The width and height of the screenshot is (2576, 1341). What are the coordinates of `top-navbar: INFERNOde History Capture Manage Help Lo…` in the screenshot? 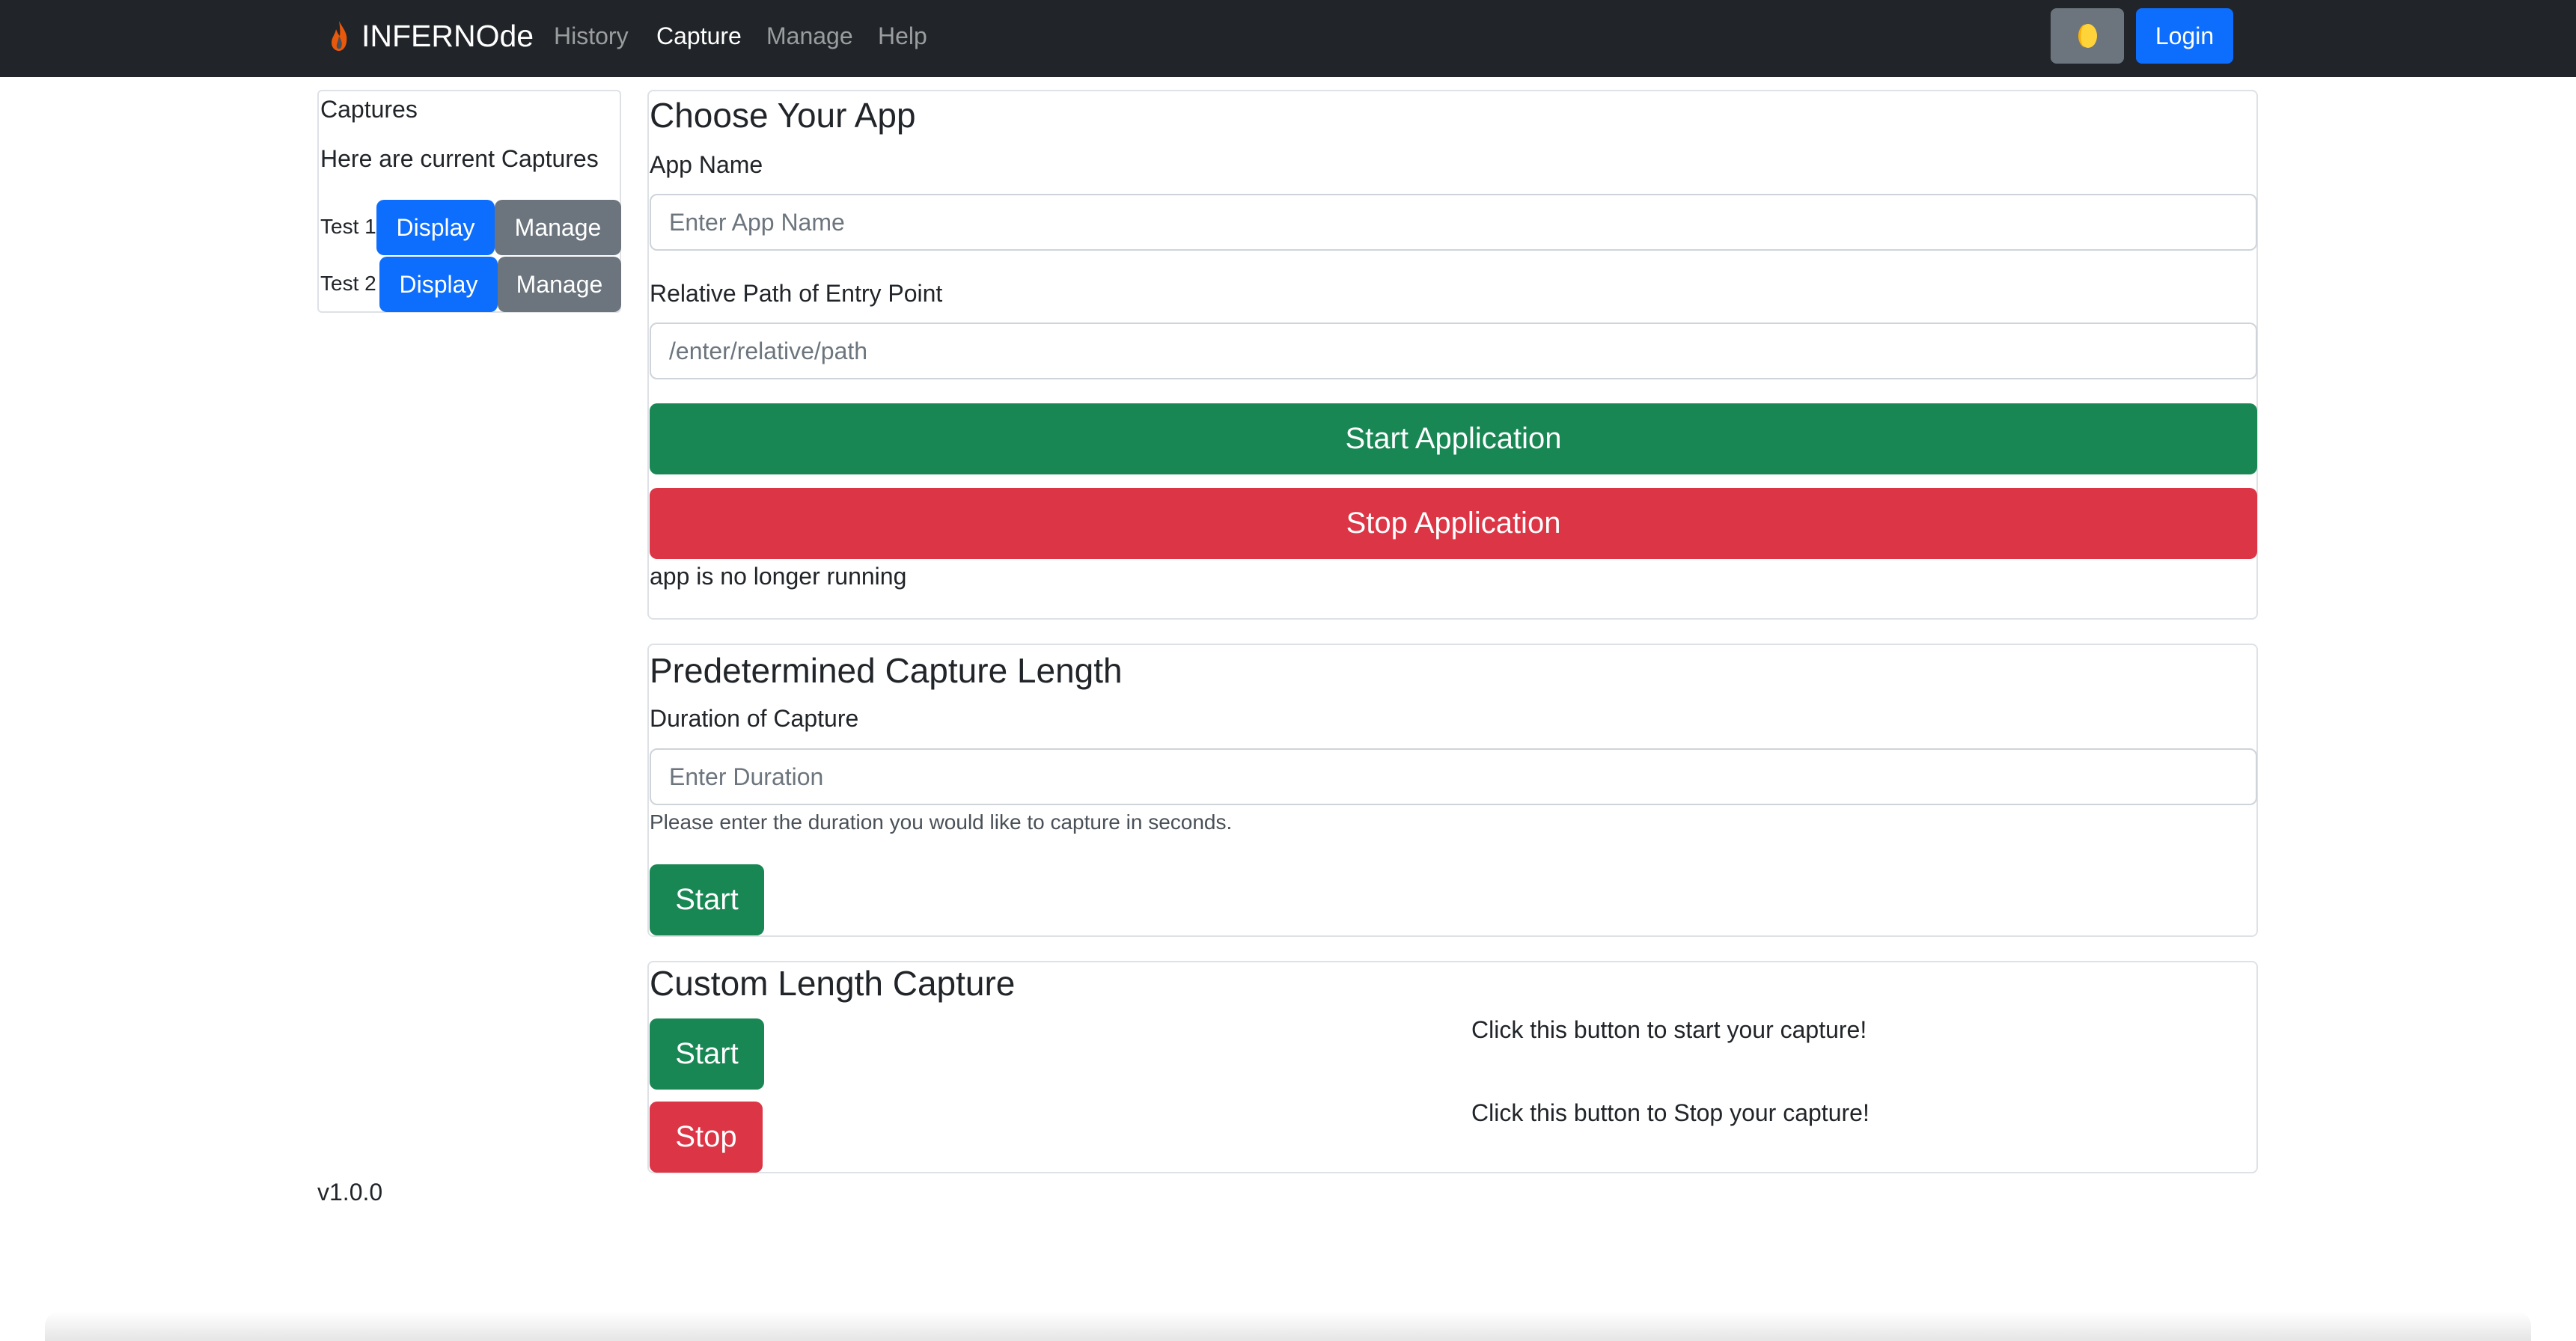 It's located at (1288, 38).